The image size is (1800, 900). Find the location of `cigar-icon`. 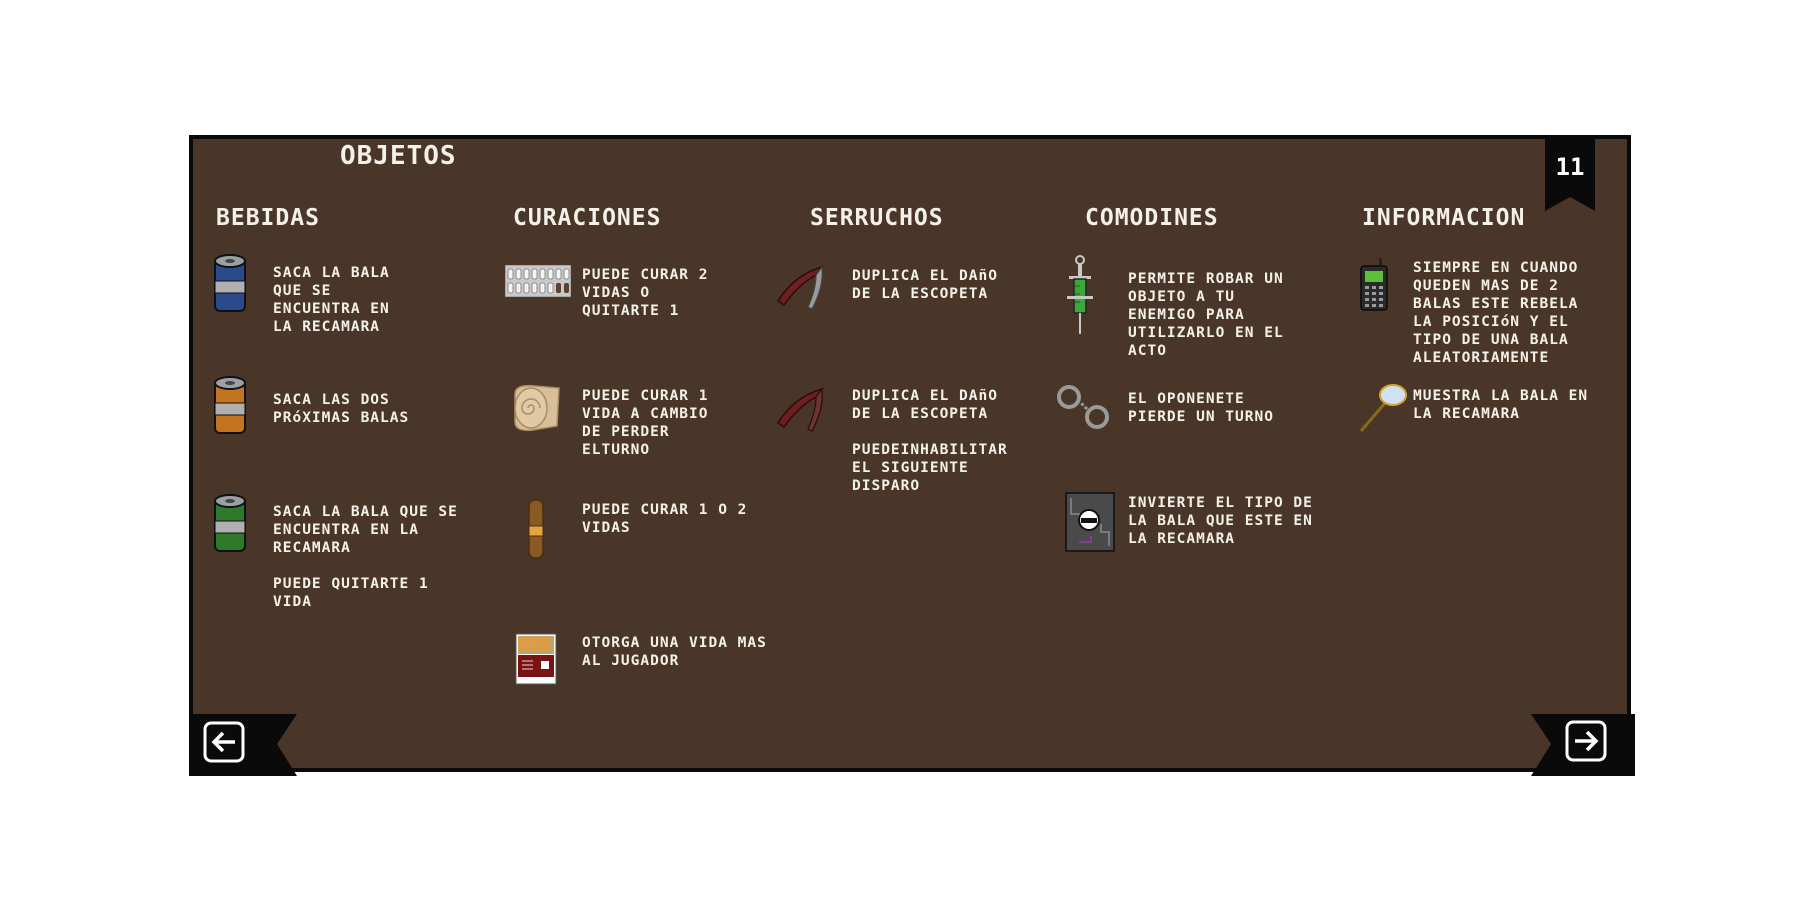

cigar-icon is located at coordinates (536, 529).